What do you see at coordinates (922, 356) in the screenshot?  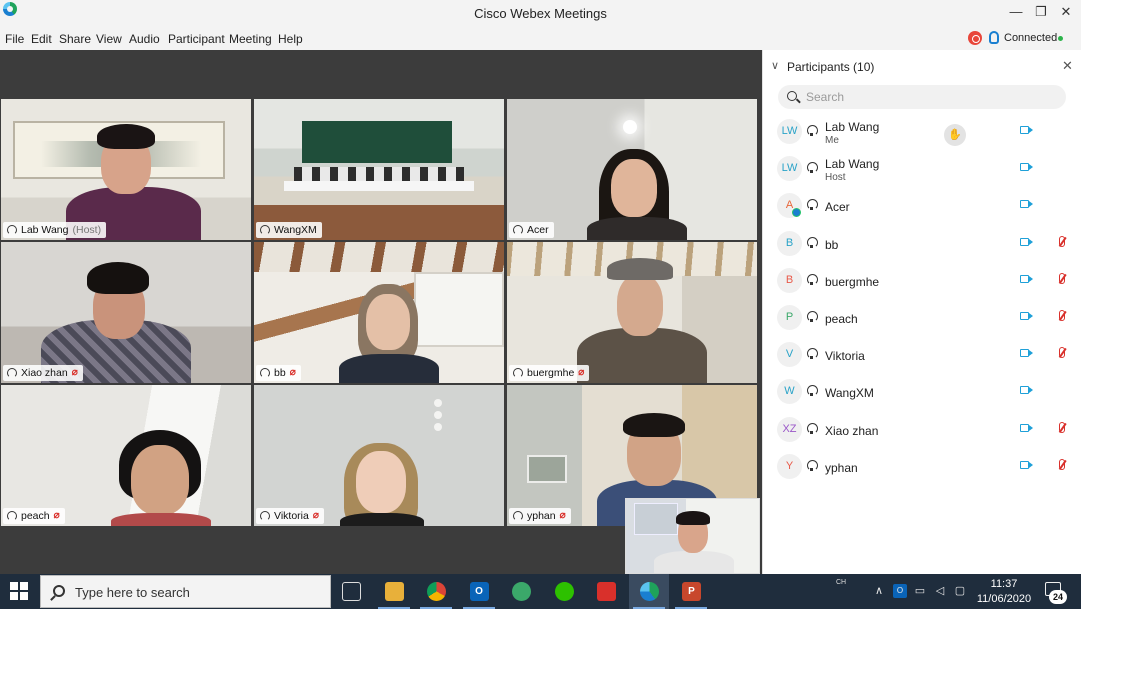 I see `participant-row: V Viktoria` at bounding box center [922, 356].